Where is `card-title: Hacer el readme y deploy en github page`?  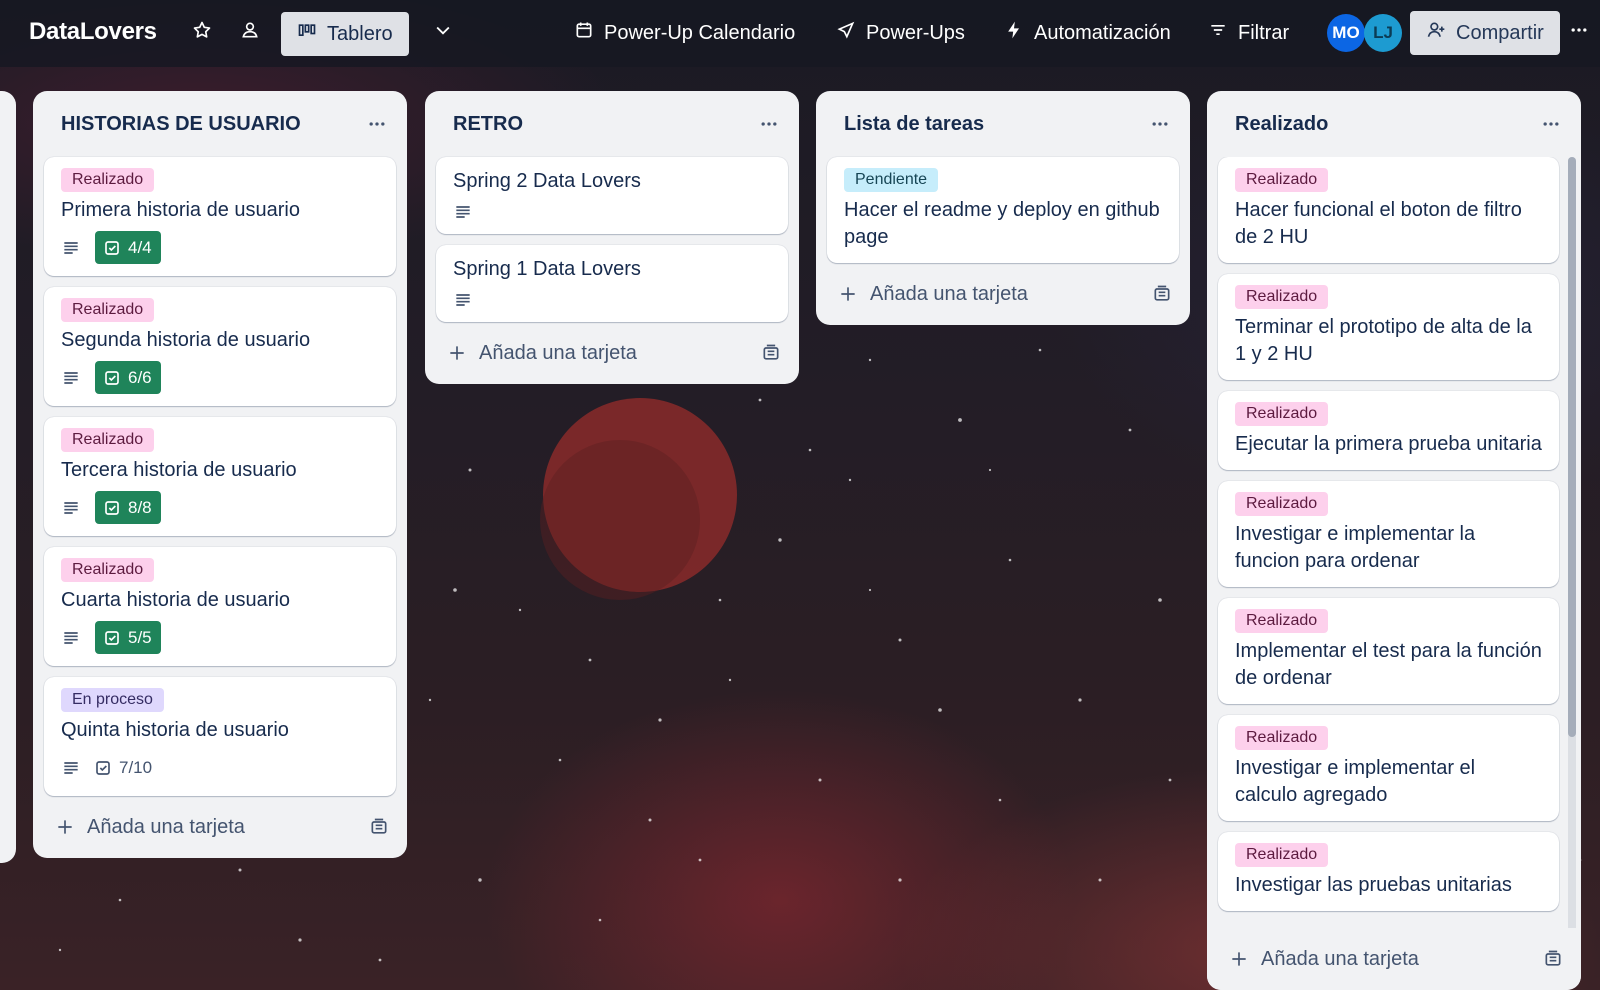 card-title: Hacer el readme y deploy en github page is located at coordinates (1002, 223).